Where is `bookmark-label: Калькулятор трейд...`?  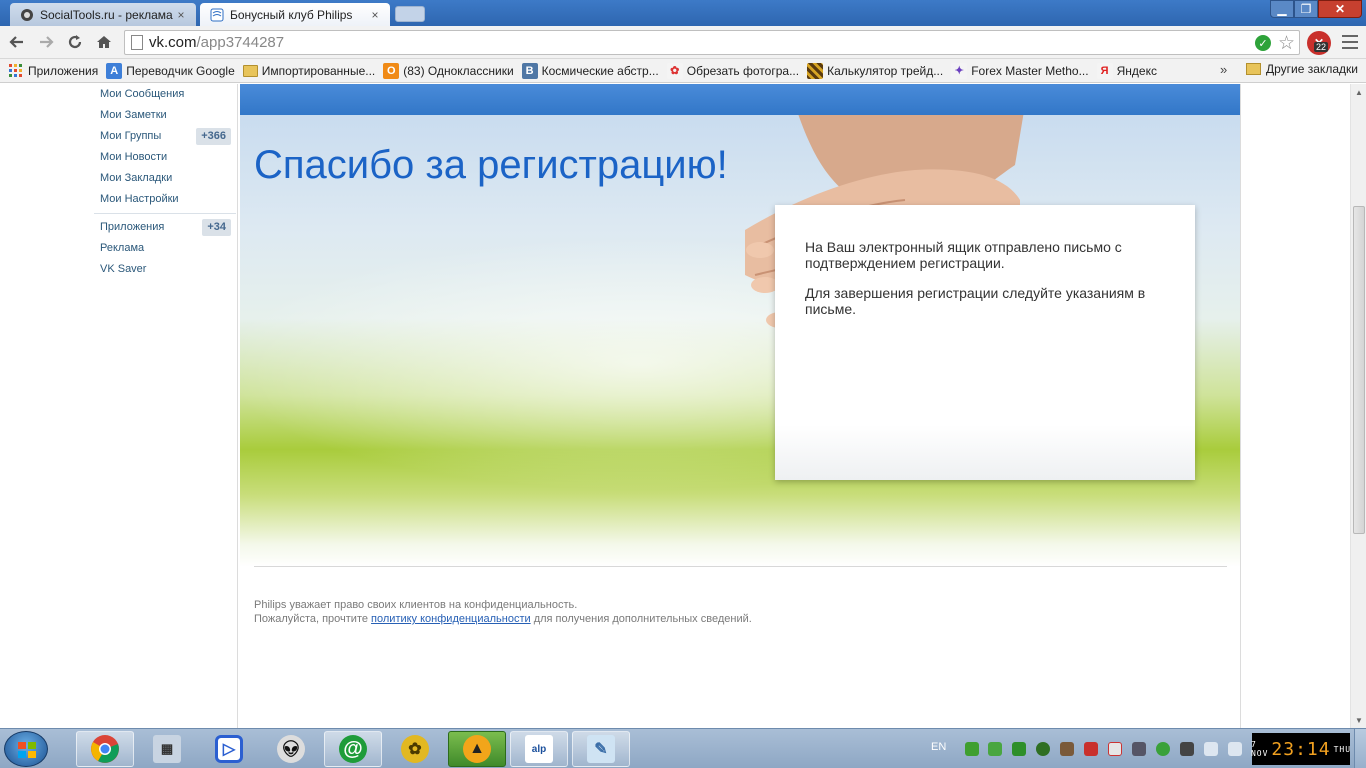
bookmark-label: Калькулятор трейд... is located at coordinates (885, 70).